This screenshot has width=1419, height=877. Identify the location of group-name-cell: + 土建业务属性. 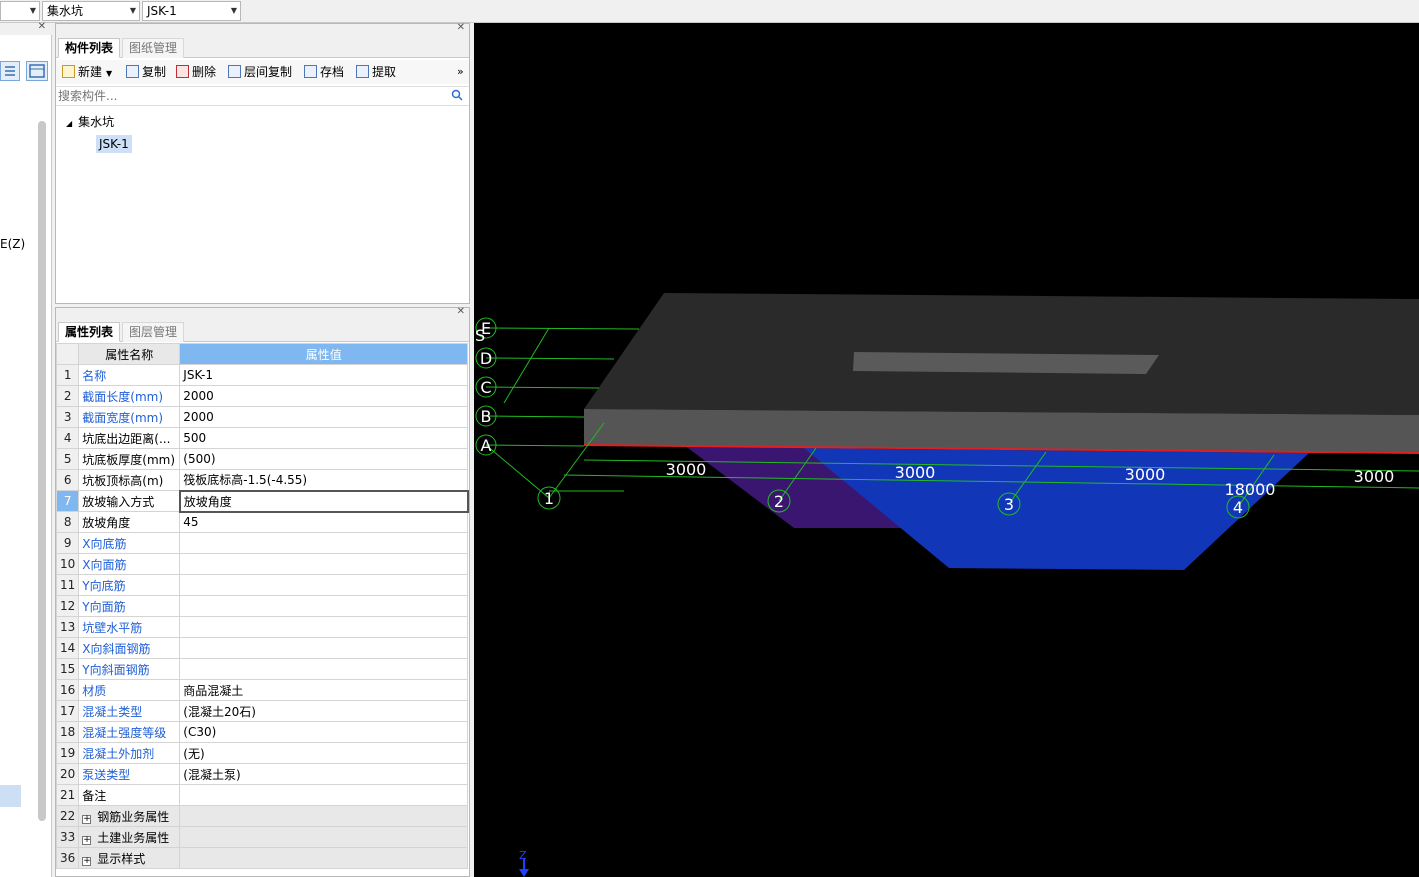
(129, 837).